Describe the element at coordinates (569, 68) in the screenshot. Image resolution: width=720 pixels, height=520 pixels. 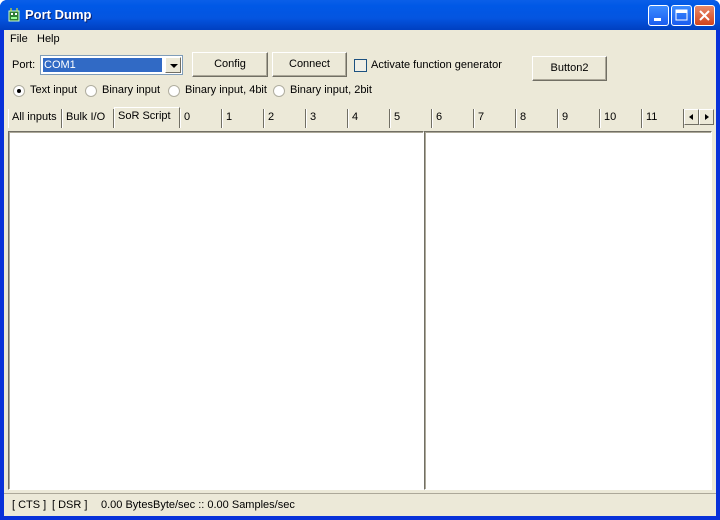
I see `button2: Button2` at that location.